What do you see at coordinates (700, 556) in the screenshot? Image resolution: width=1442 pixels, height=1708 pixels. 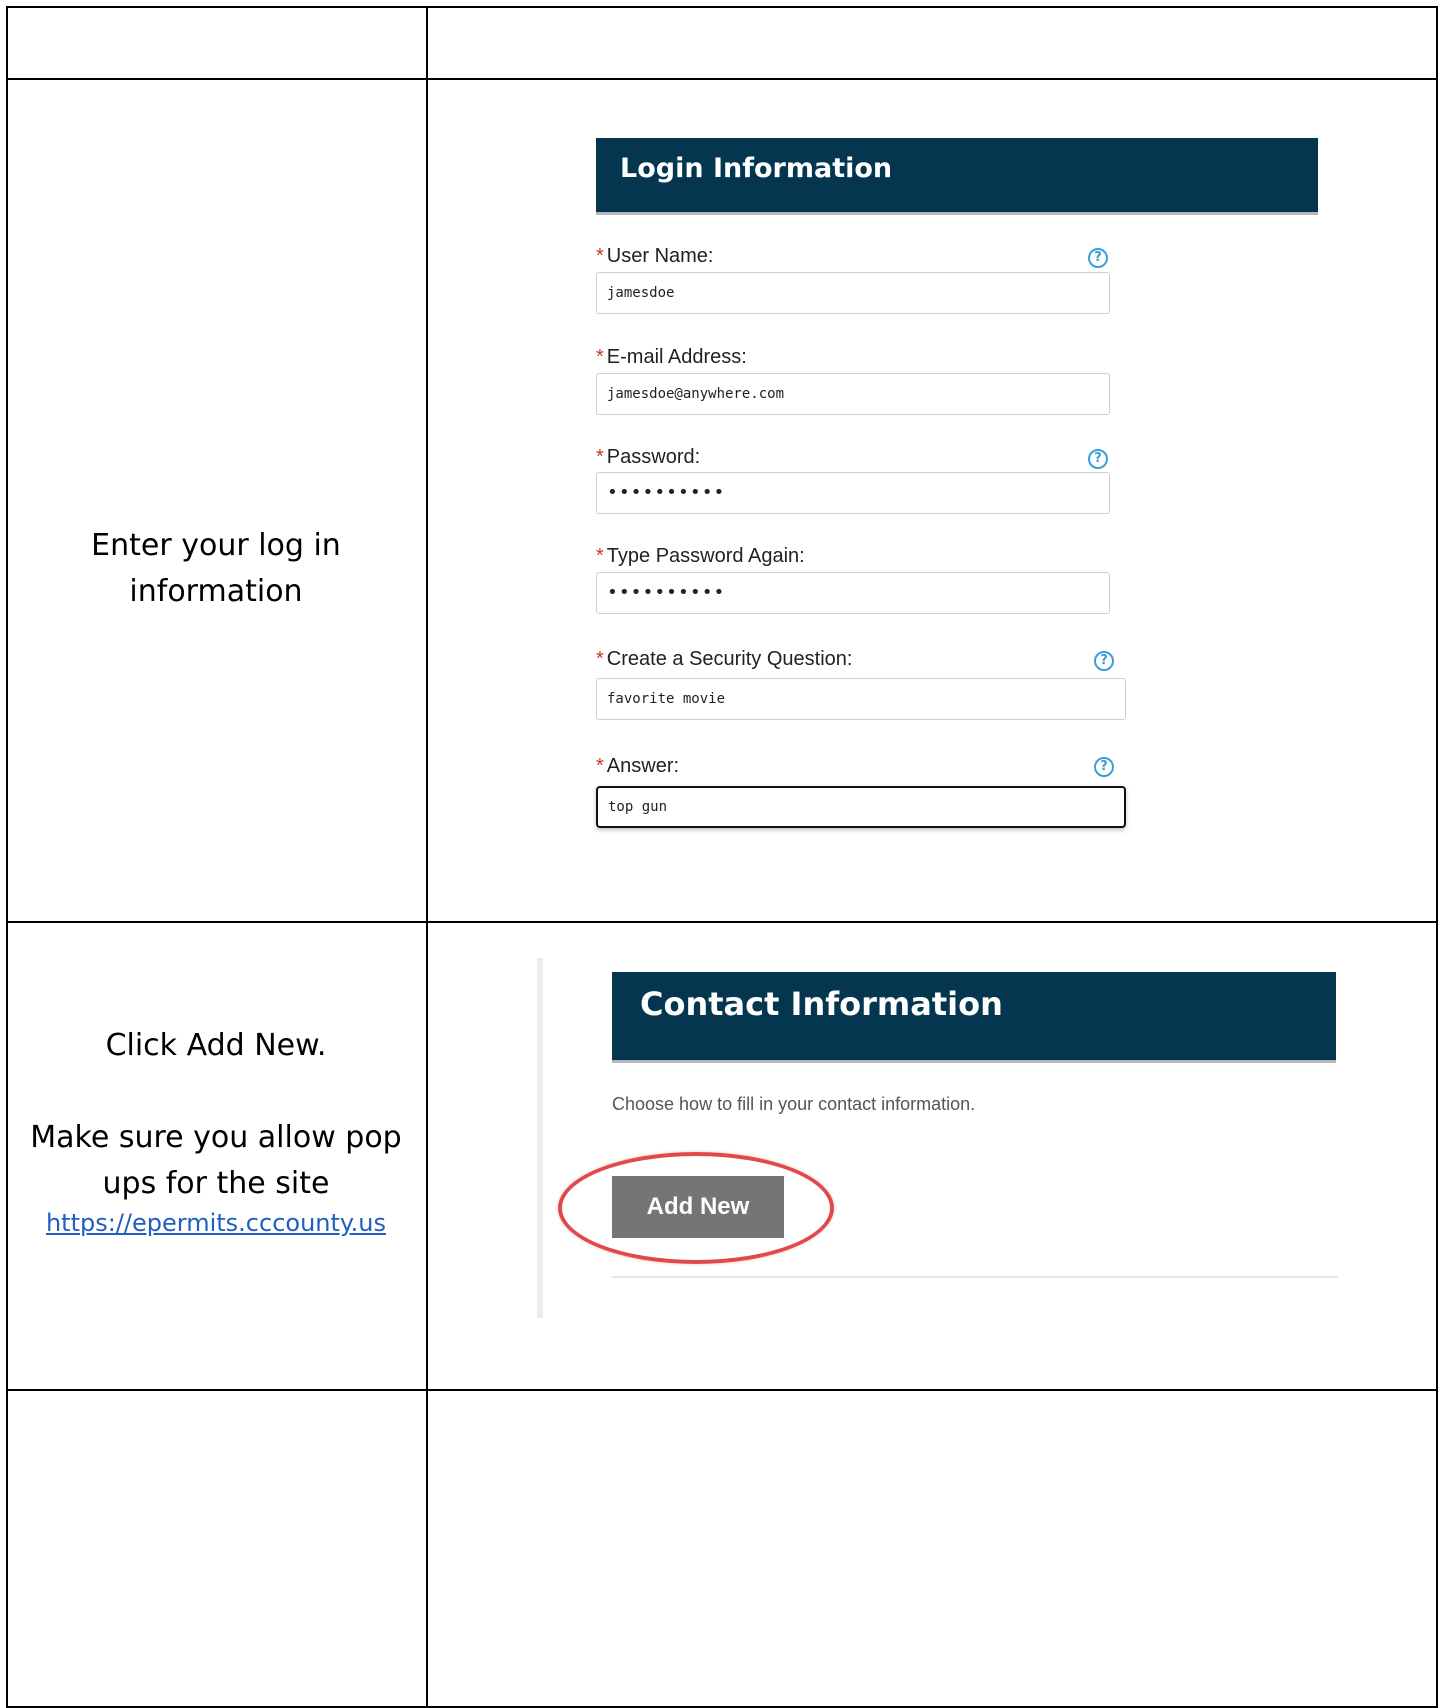 I see `confirm-password-label: * Type Password Again:` at bounding box center [700, 556].